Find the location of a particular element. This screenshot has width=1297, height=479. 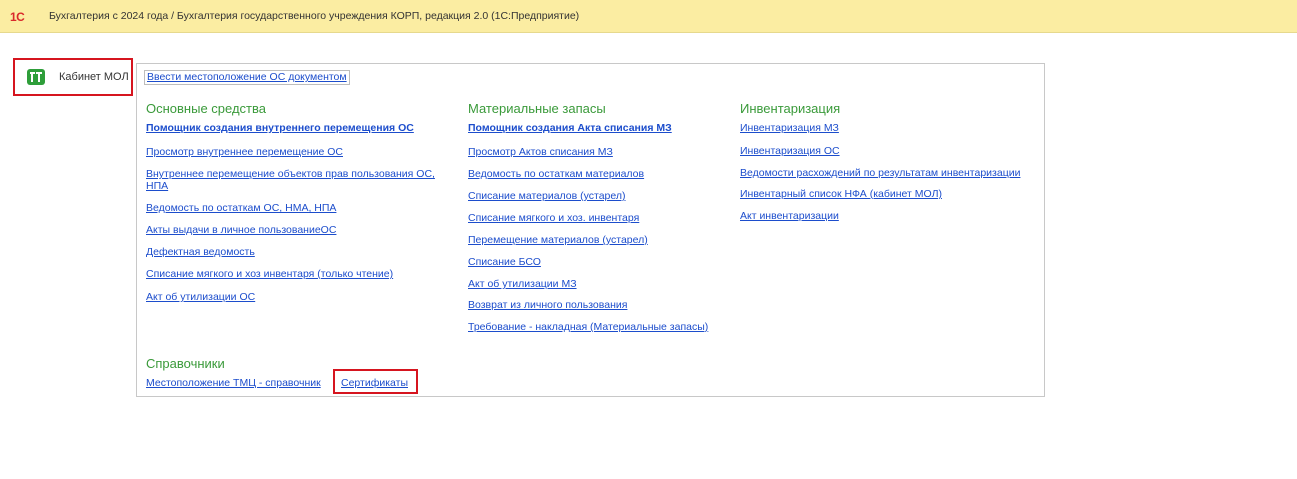

sidebar-item-label: Кабинет МОЛ is located at coordinates (94, 77).